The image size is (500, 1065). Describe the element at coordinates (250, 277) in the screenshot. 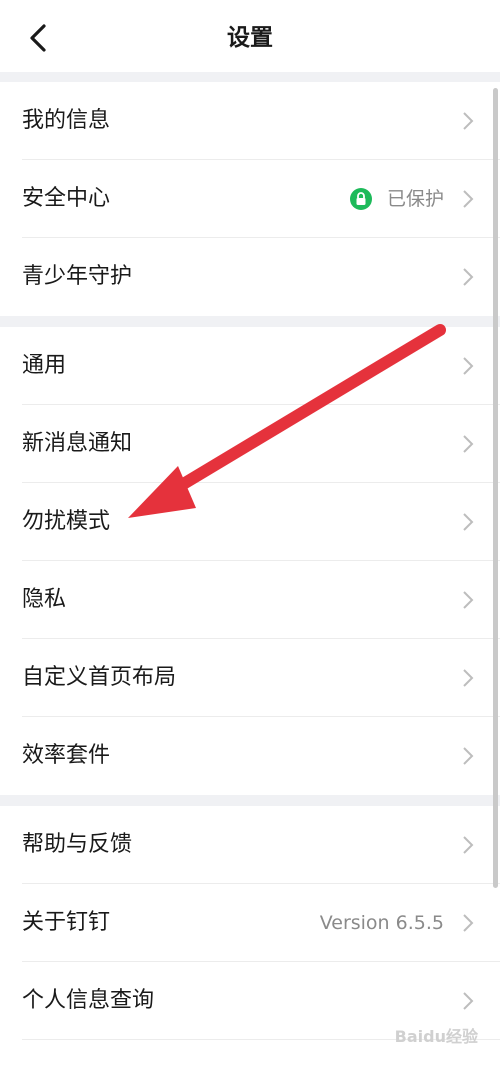

I see `settings-item-youth-protection: 青少年守护` at that location.